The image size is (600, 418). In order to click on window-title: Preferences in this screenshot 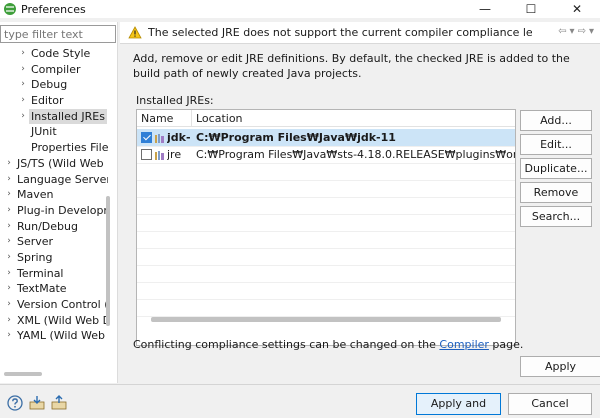, I will do `click(53, 9)`.